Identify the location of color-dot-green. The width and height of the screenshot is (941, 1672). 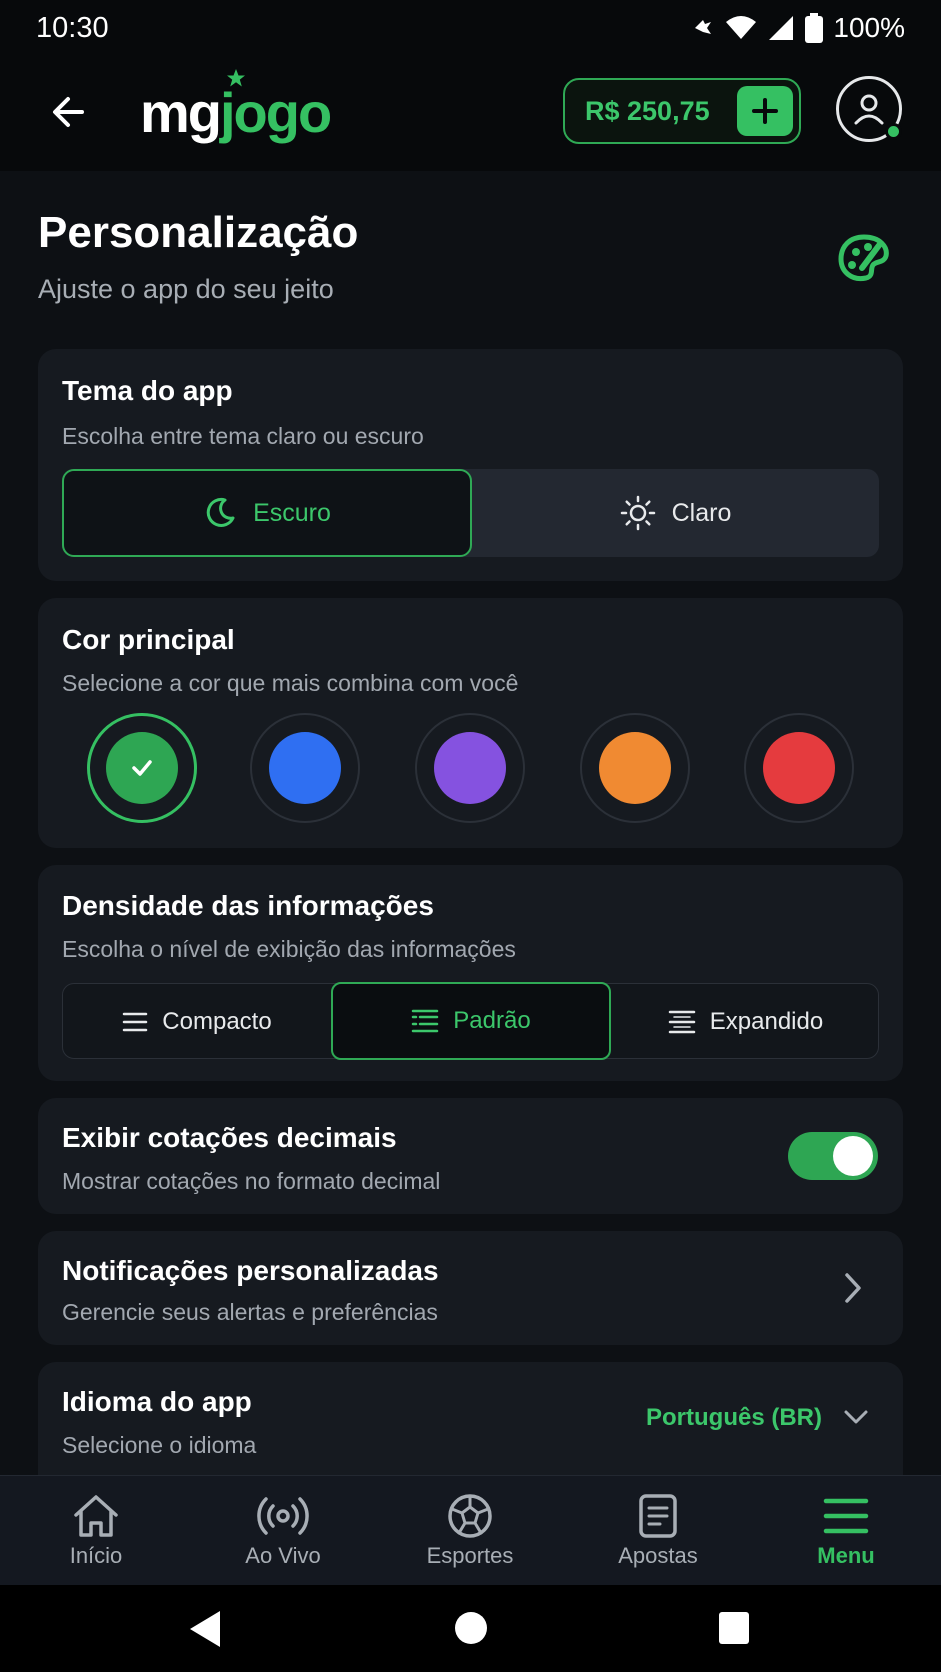
(142, 768).